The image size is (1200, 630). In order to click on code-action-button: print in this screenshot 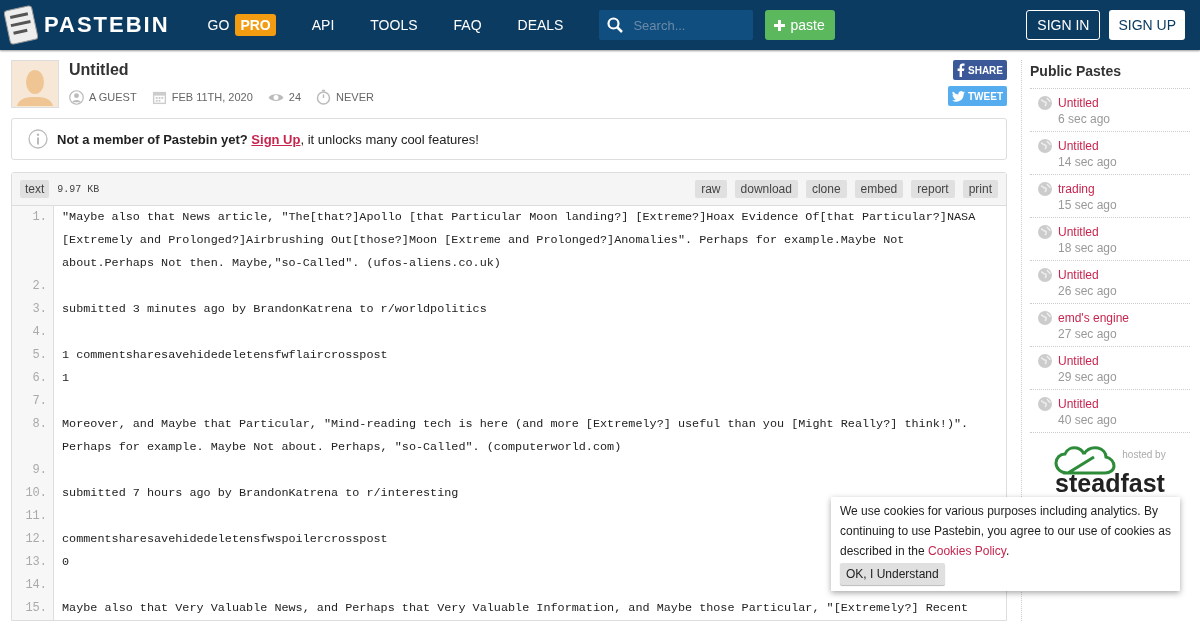, I will do `click(980, 189)`.